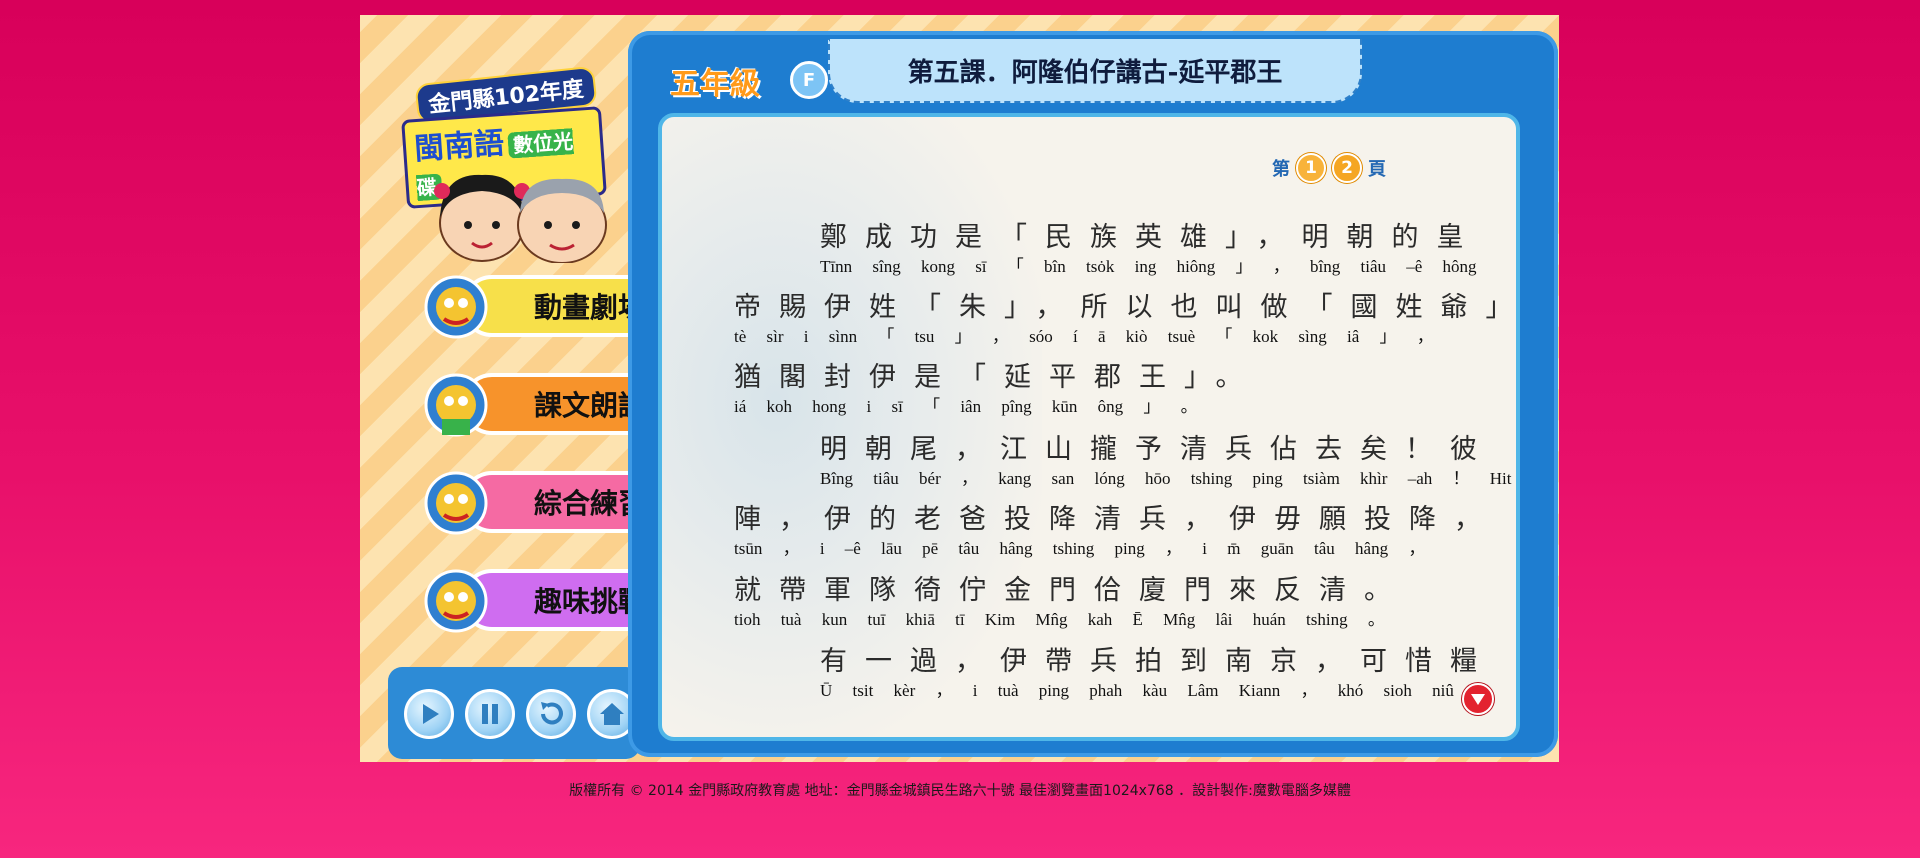 The width and height of the screenshot is (1920, 858). I want to click on replay-button, so click(551, 714).